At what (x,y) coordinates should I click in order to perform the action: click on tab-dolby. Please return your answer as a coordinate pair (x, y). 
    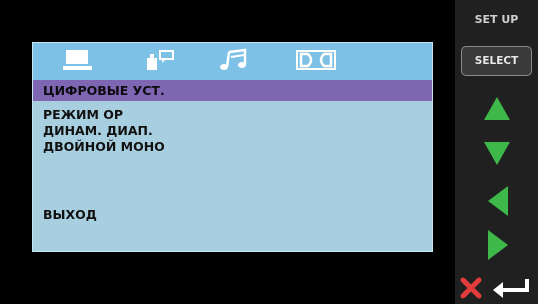
    Looking at the image, I should click on (316, 60).